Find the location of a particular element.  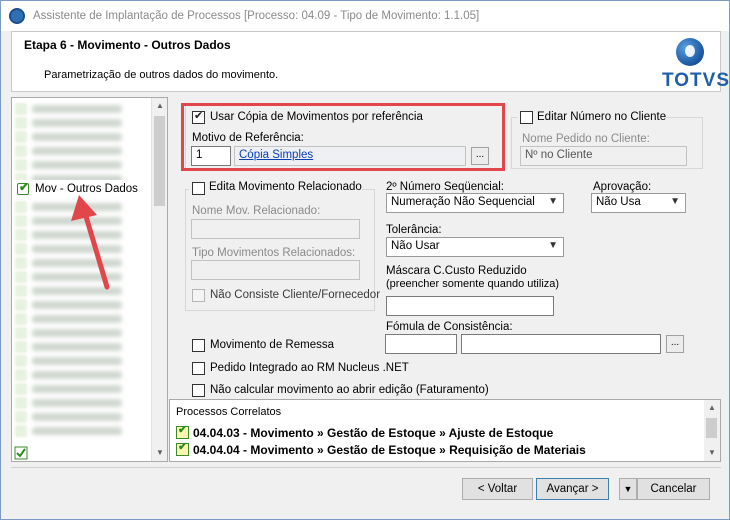

nucleus-checkbox is located at coordinates (198, 368).